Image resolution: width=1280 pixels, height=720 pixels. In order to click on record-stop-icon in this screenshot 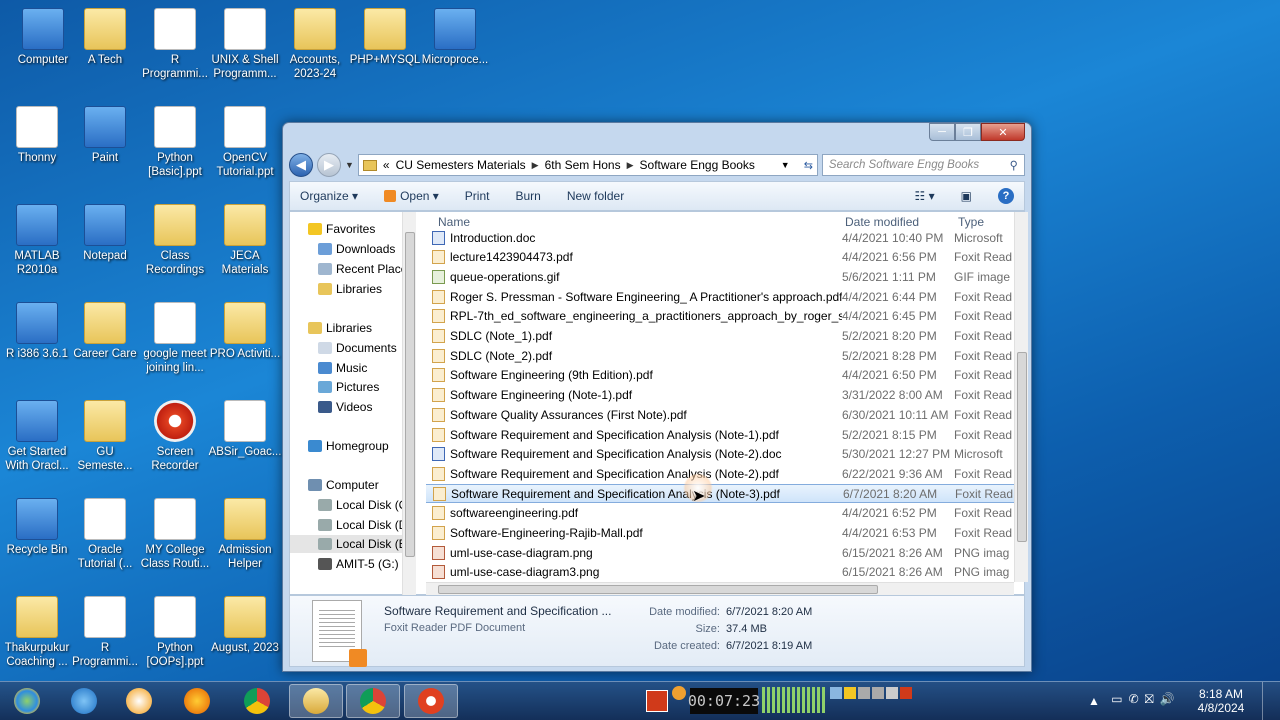, I will do `click(657, 701)`.